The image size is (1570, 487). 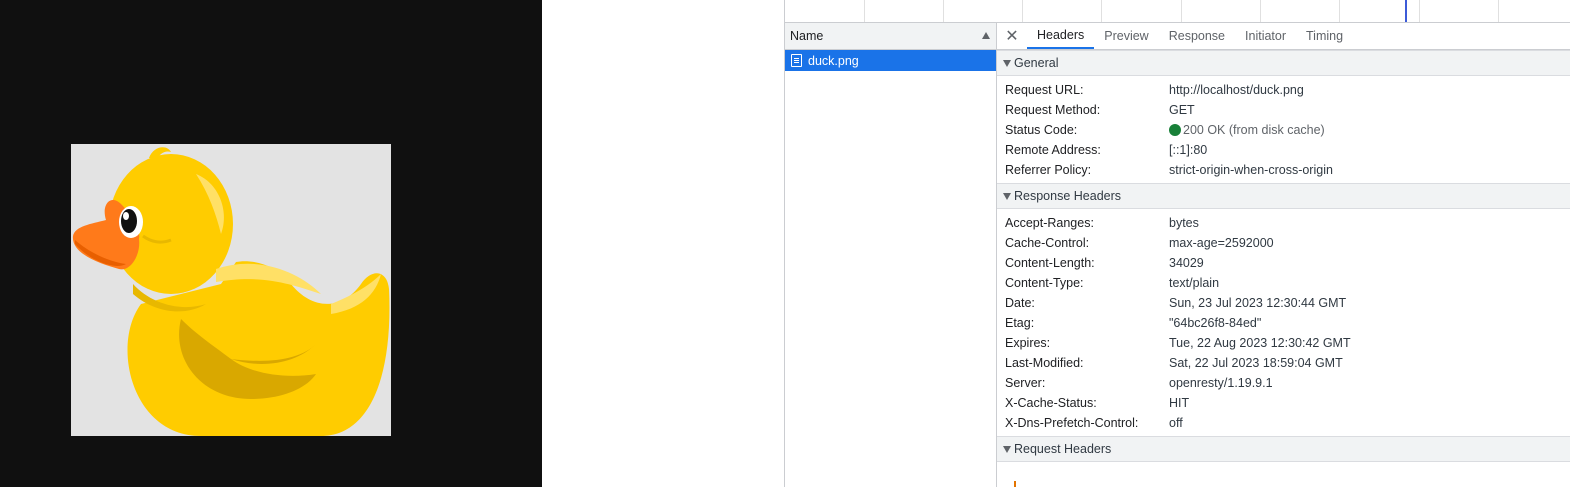 What do you see at coordinates (1044, 363) in the screenshot?
I see `header-key: Last-Modified:` at bounding box center [1044, 363].